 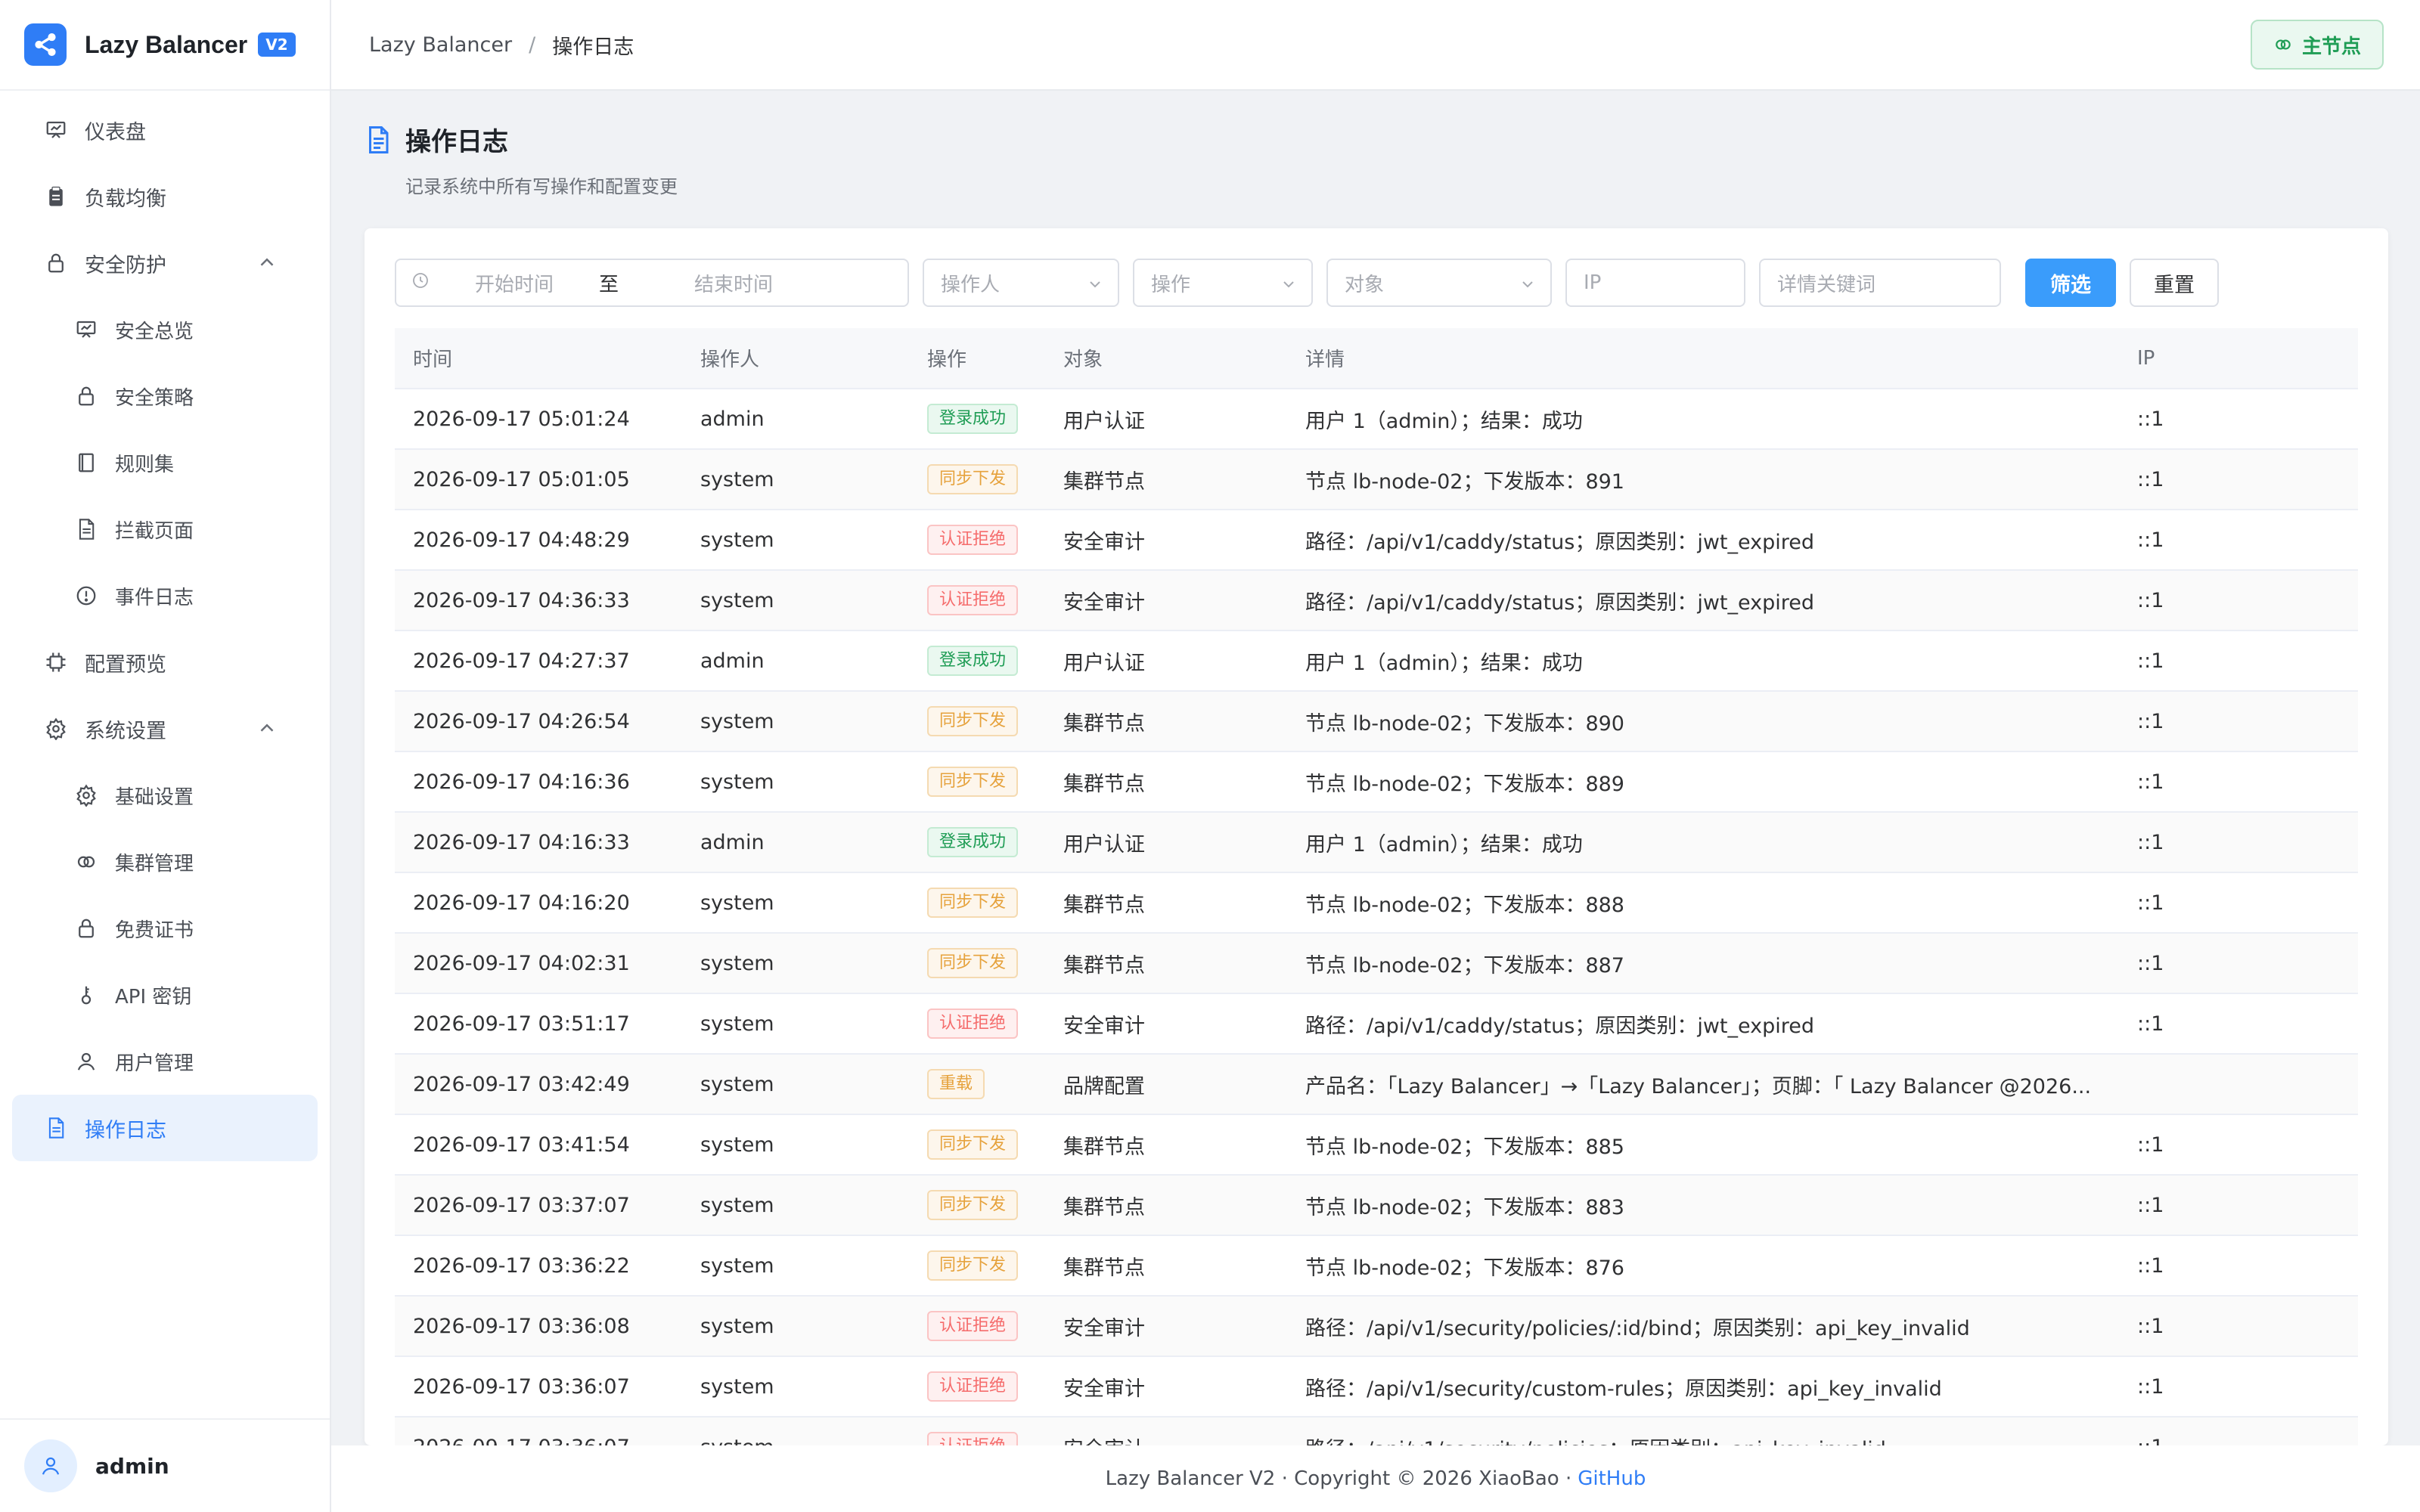 What do you see at coordinates (538, 903) in the screenshot?
I see `cell-time: 2026-09-17 04:16:20` at bounding box center [538, 903].